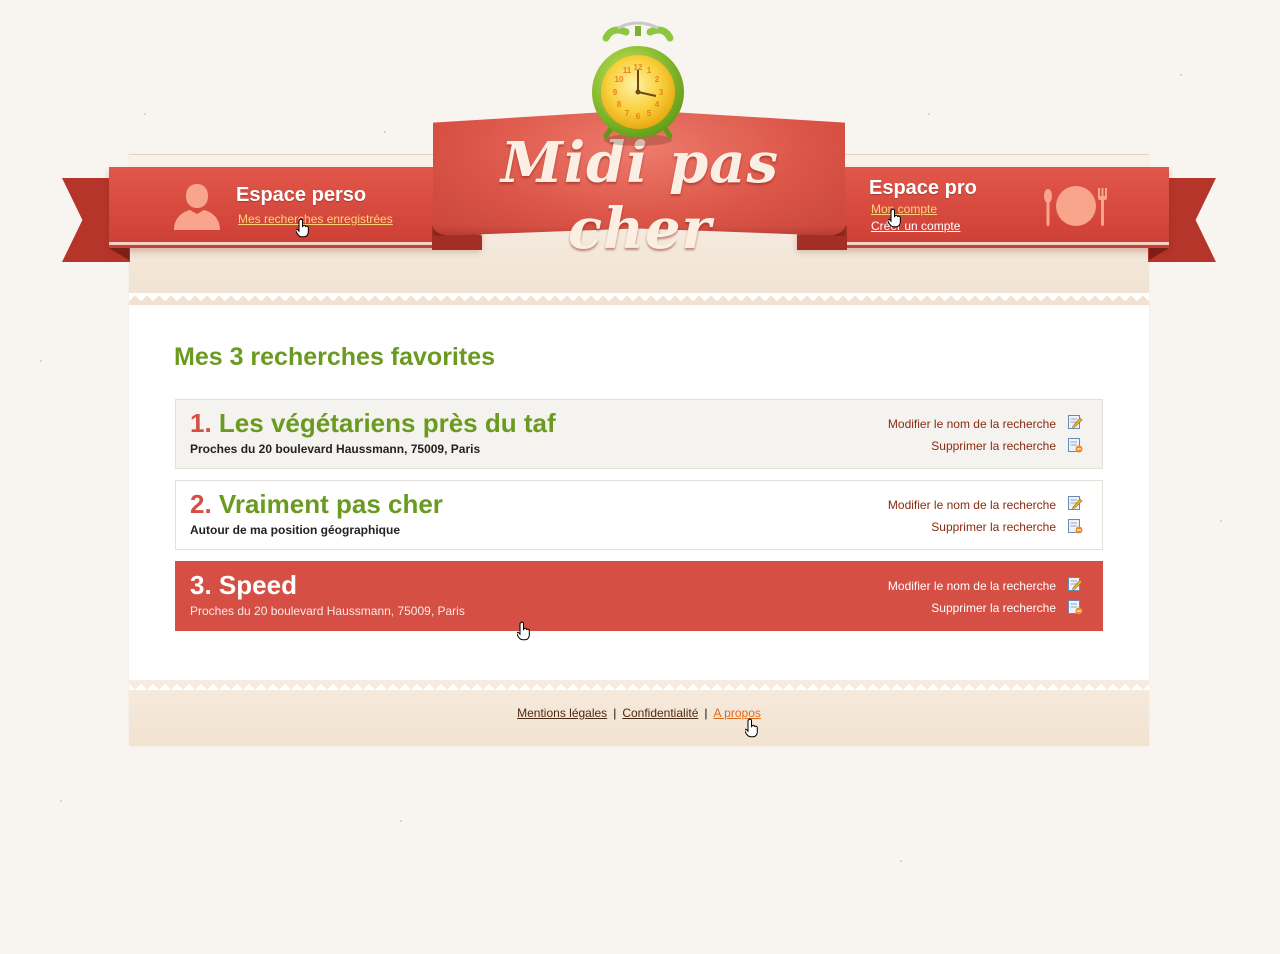  Describe the element at coordinates (197, 207) in the screenshot. I see `user-icon` at that location.